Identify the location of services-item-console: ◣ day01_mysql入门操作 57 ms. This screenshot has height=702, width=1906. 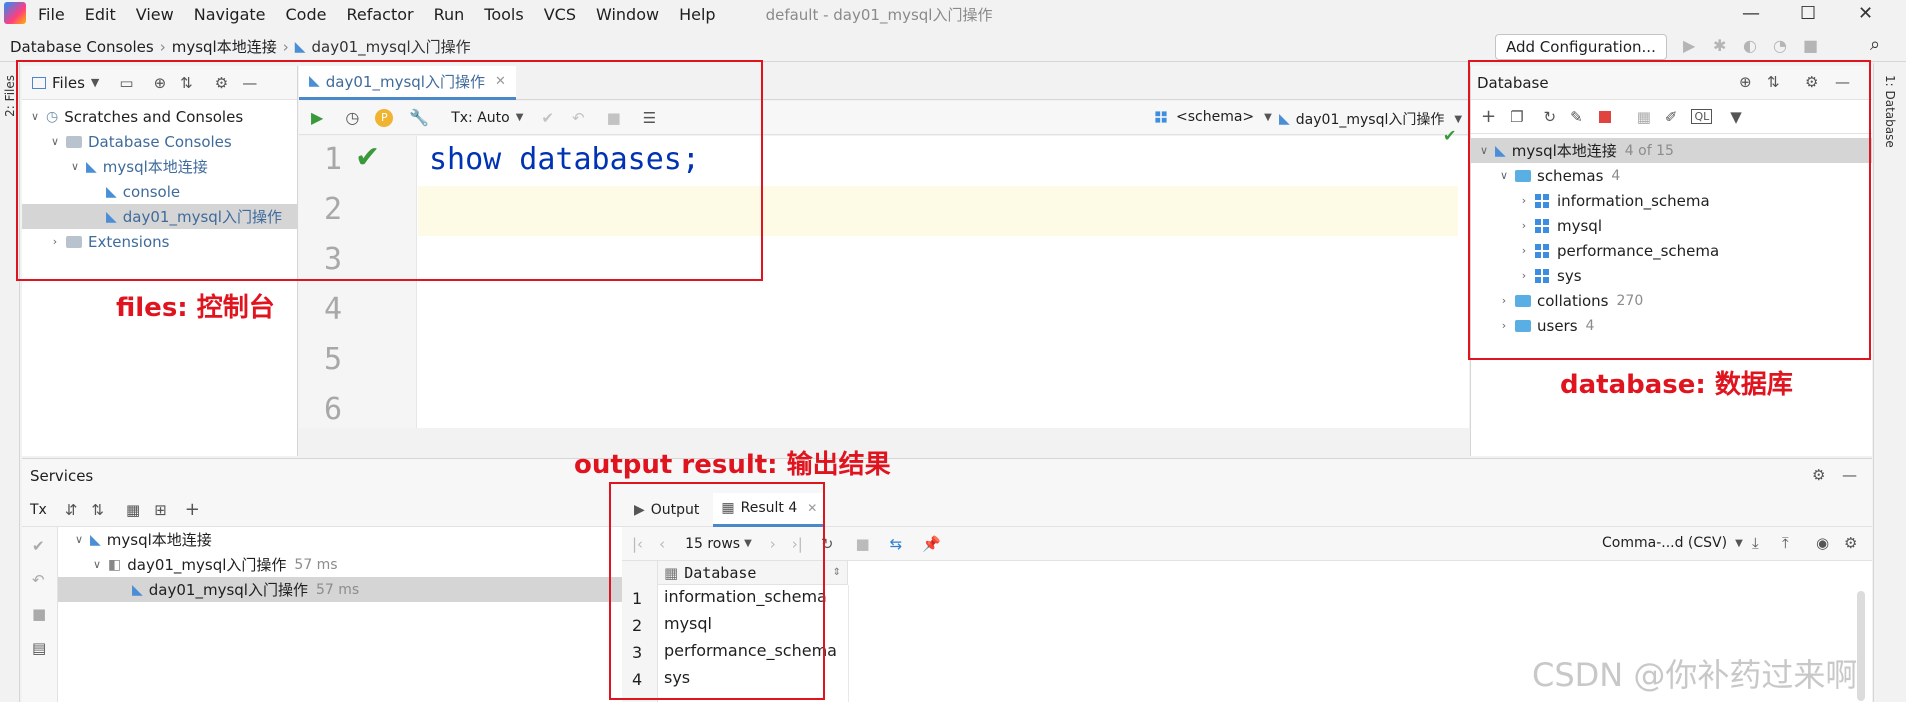
(340, 589).